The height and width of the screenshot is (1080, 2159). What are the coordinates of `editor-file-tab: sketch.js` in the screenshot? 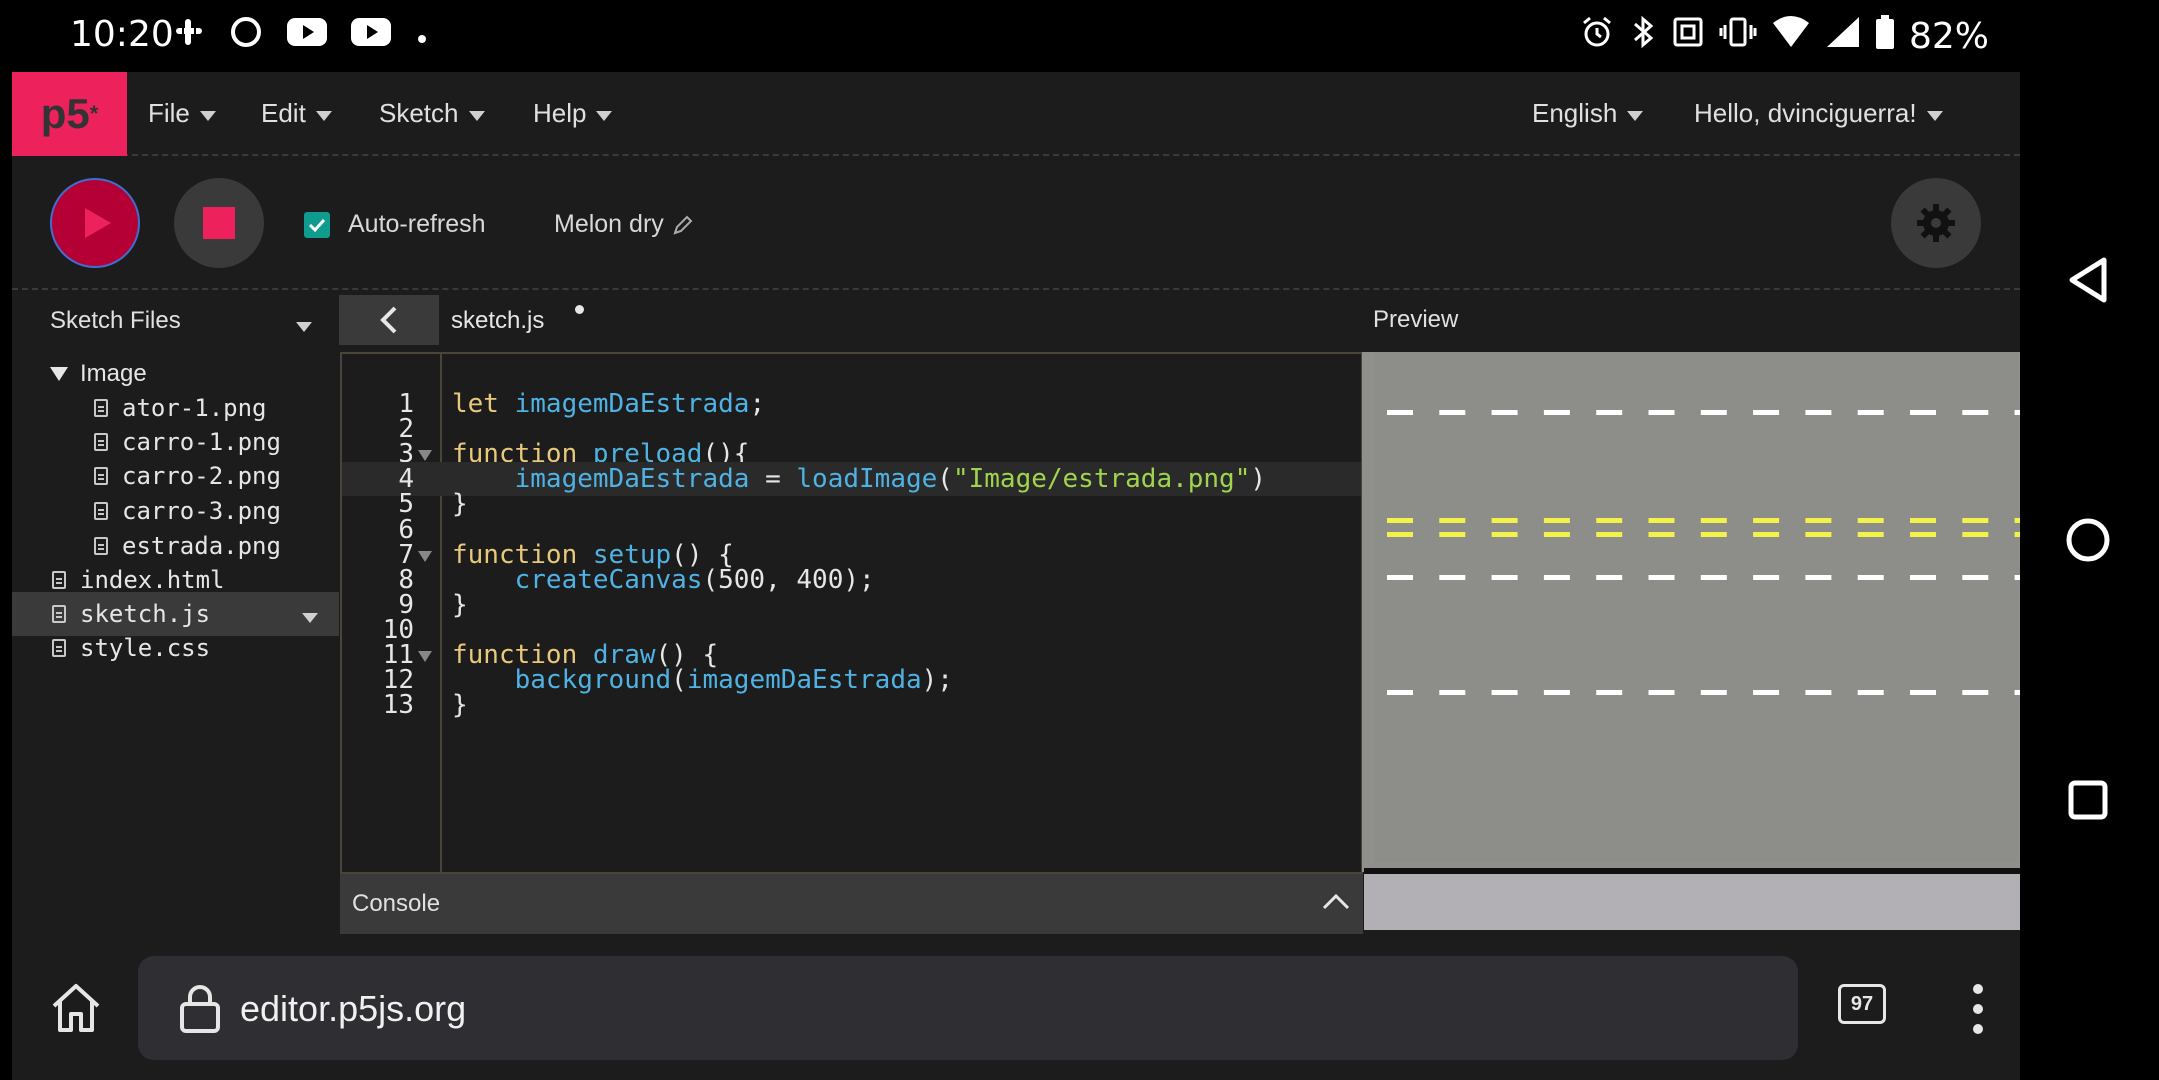 It's located at (497, 321).